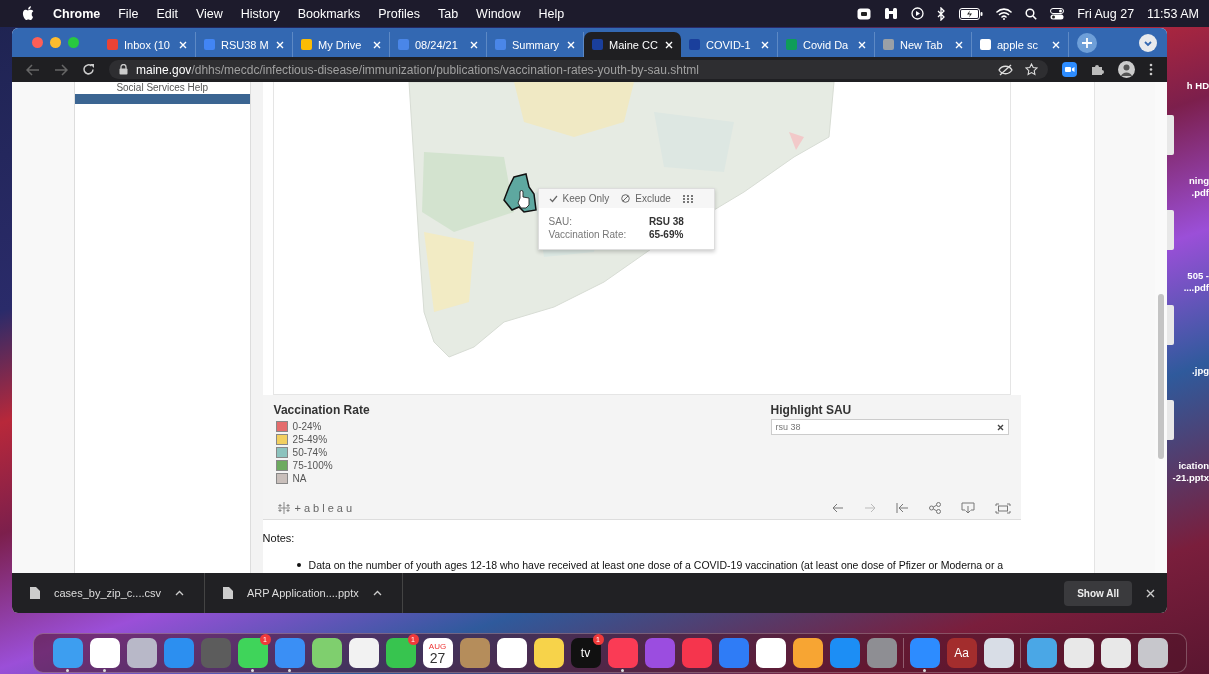 Image resolution: width=1209 pixels, height=674 pixels. Describe the element at coordinates (1031, 13) in the screenshot. I see `search-icon` at that location.